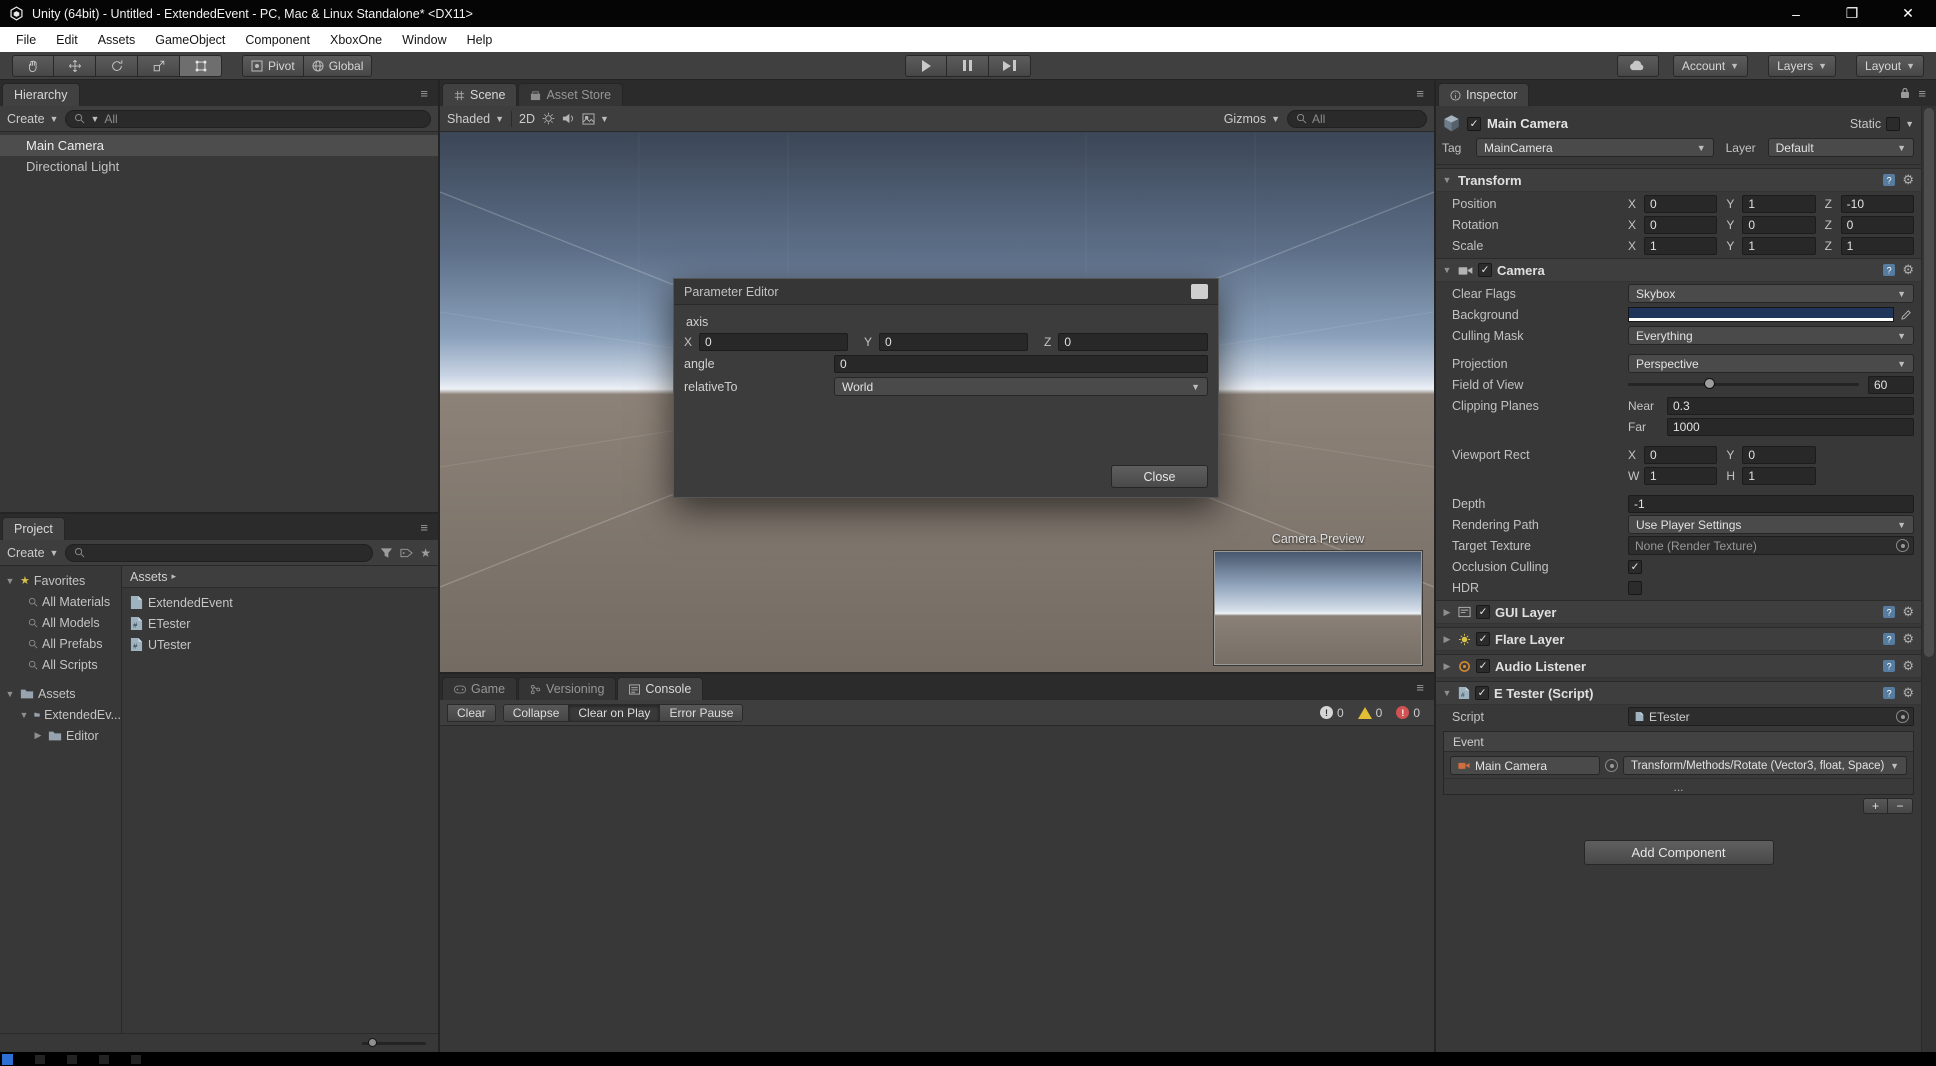 This screenshot has height=1066, width=1936. Describe the element at coordinates (1678, 180) in the screenshot. I see `transform-component-header: ▼ Transform ? ⚙` at that location.